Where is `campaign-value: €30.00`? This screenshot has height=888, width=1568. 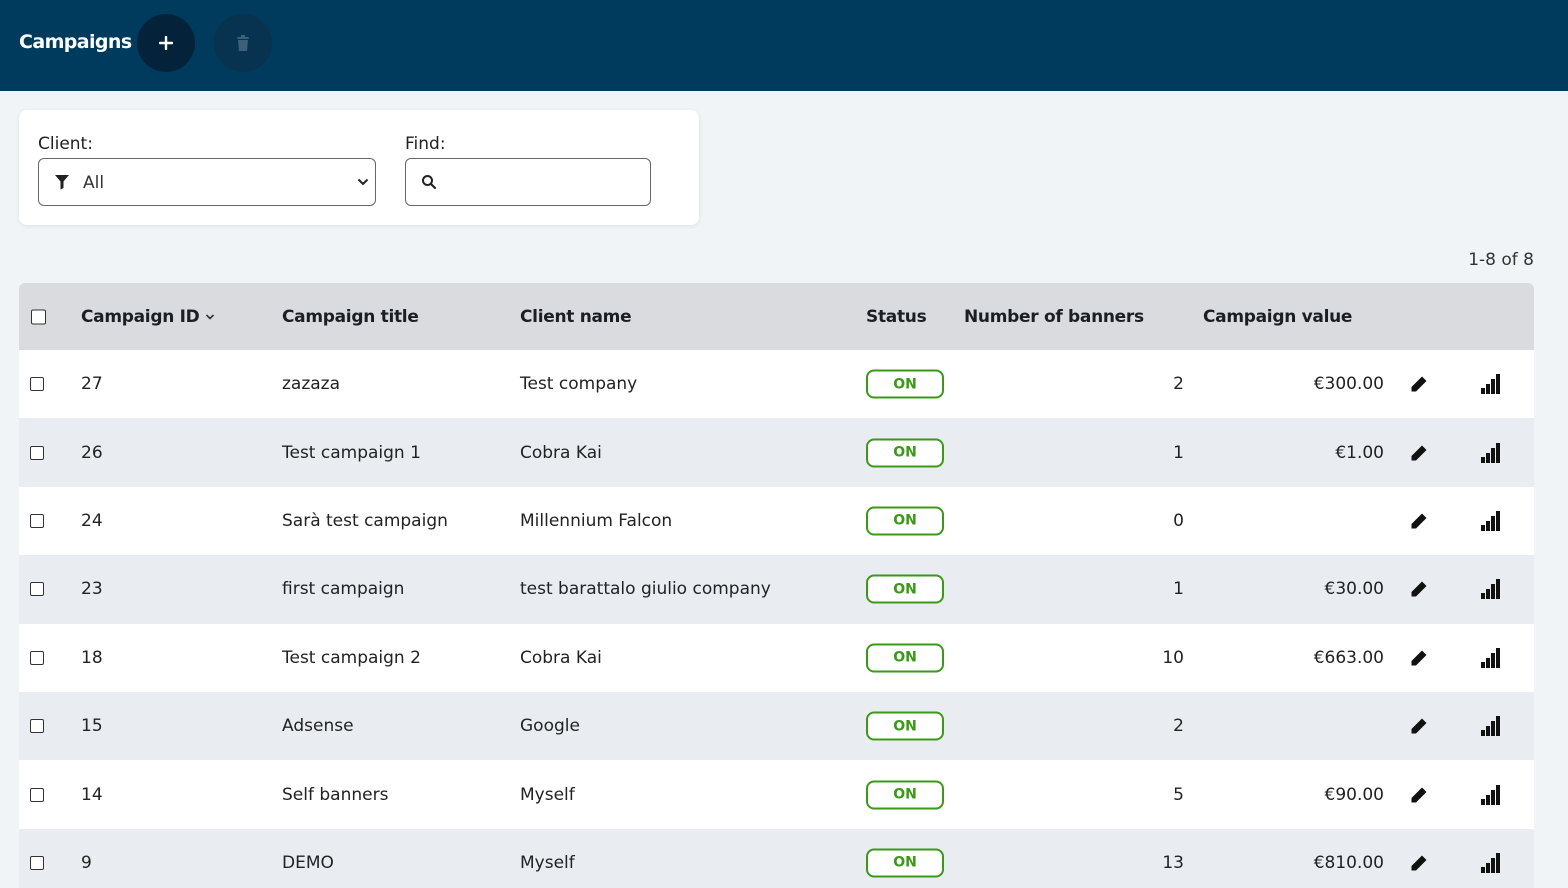
campaign-value: €30.00 is located at coordinates (1354, 589).